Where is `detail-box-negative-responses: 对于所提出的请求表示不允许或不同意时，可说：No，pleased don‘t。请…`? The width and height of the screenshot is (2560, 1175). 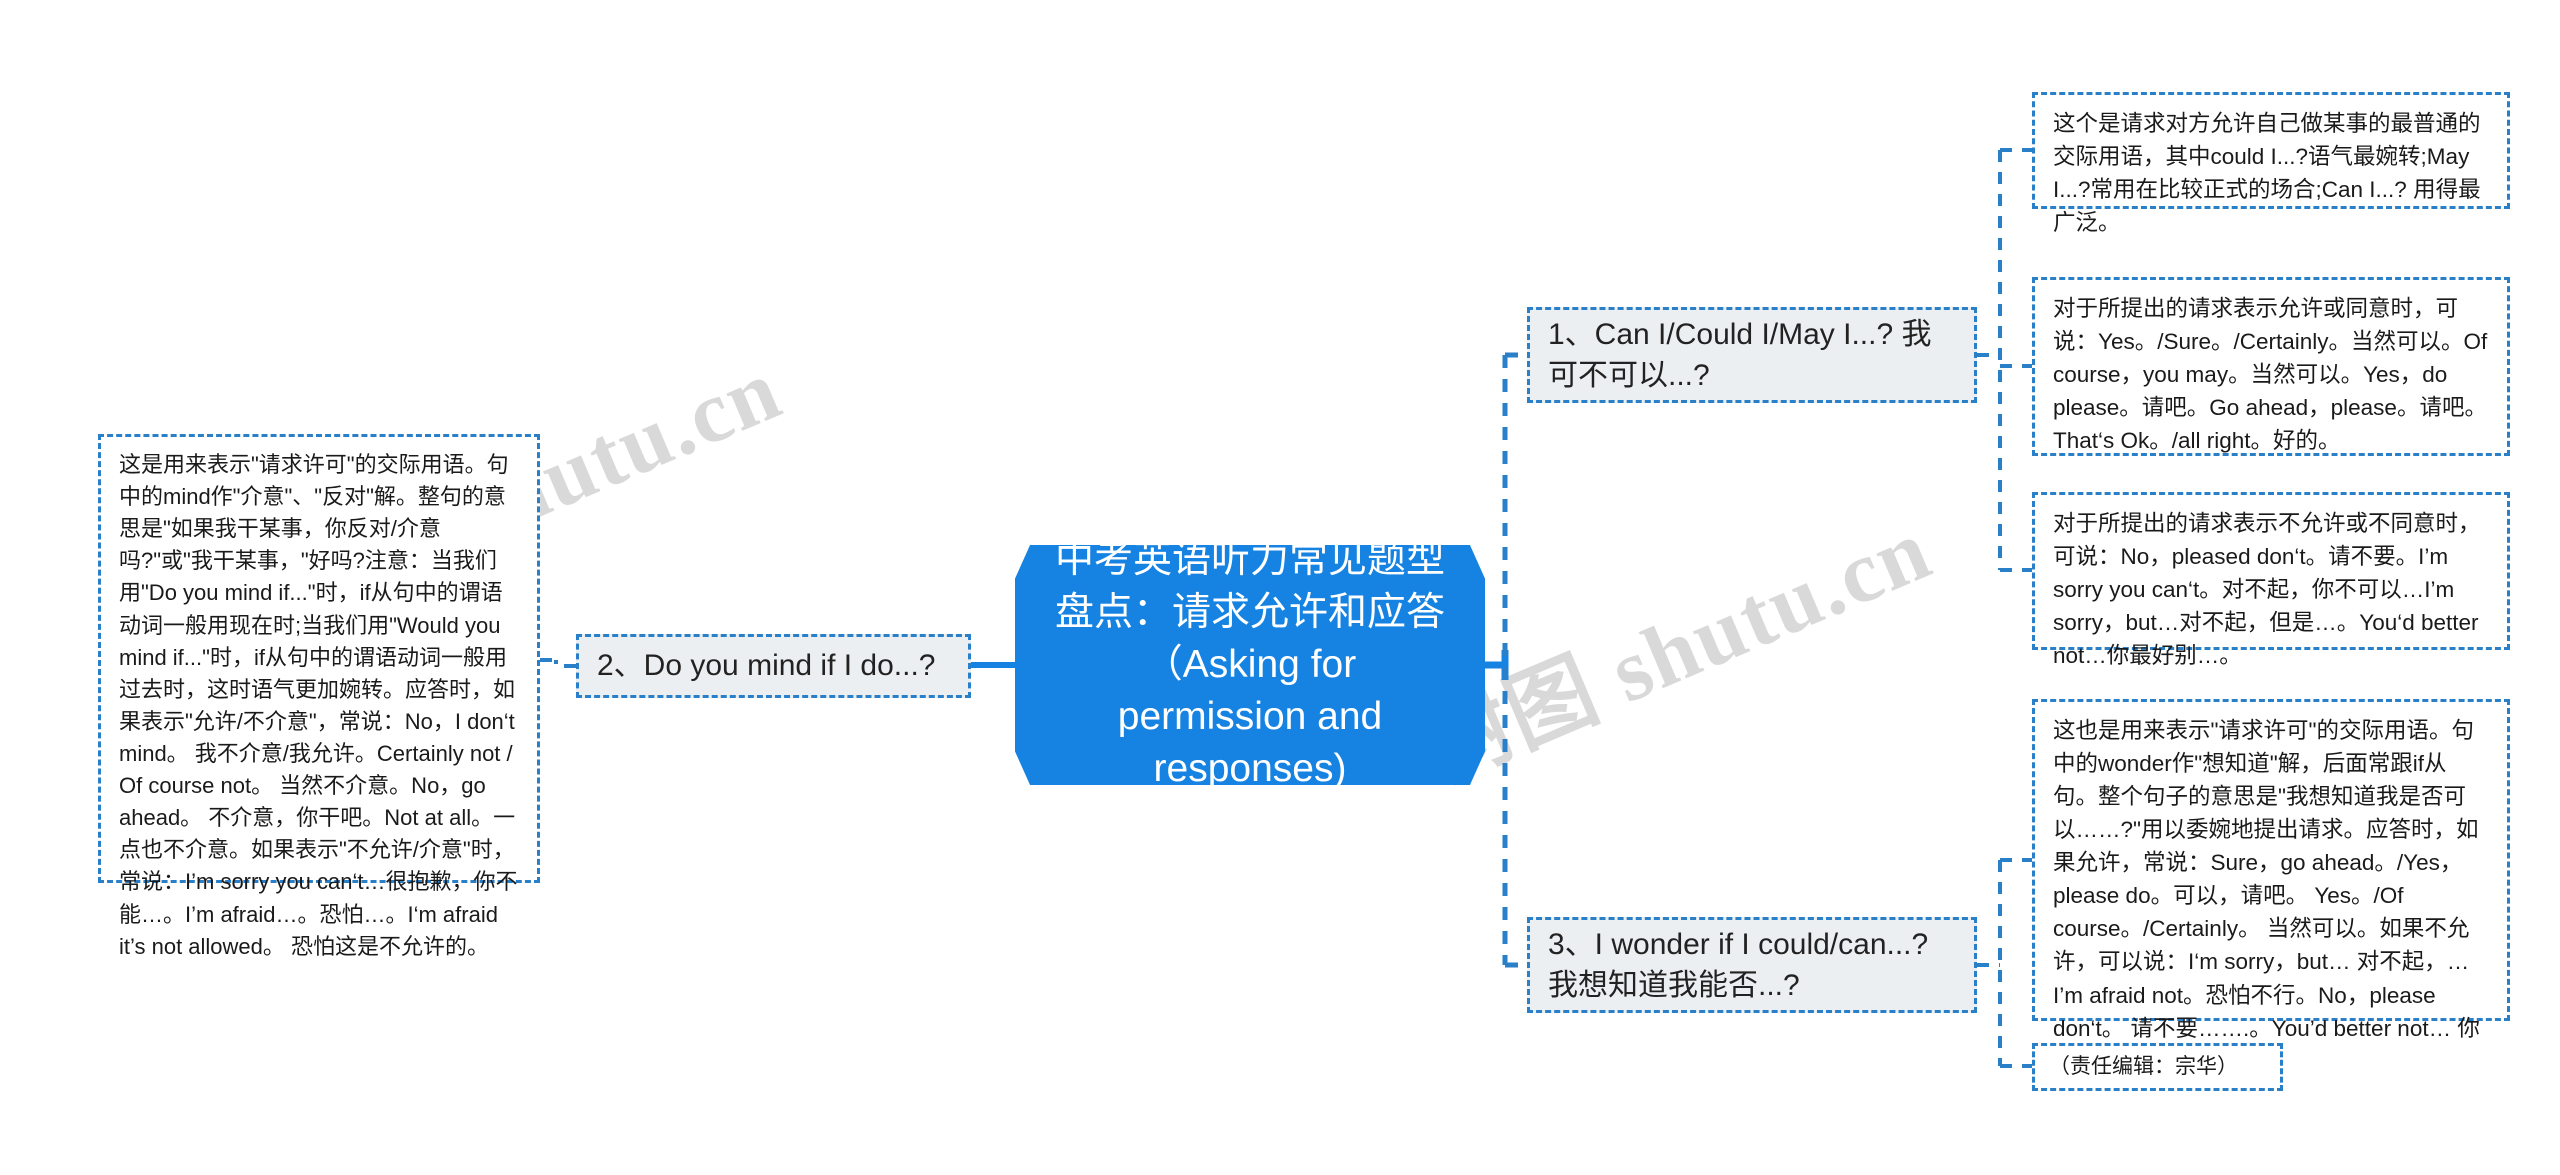 detail-box-negative-responses: 对于所提出的请求表示不允许或不同意时，可说：No，pleased don‘t。请… is located at coordinates (2271, 580).